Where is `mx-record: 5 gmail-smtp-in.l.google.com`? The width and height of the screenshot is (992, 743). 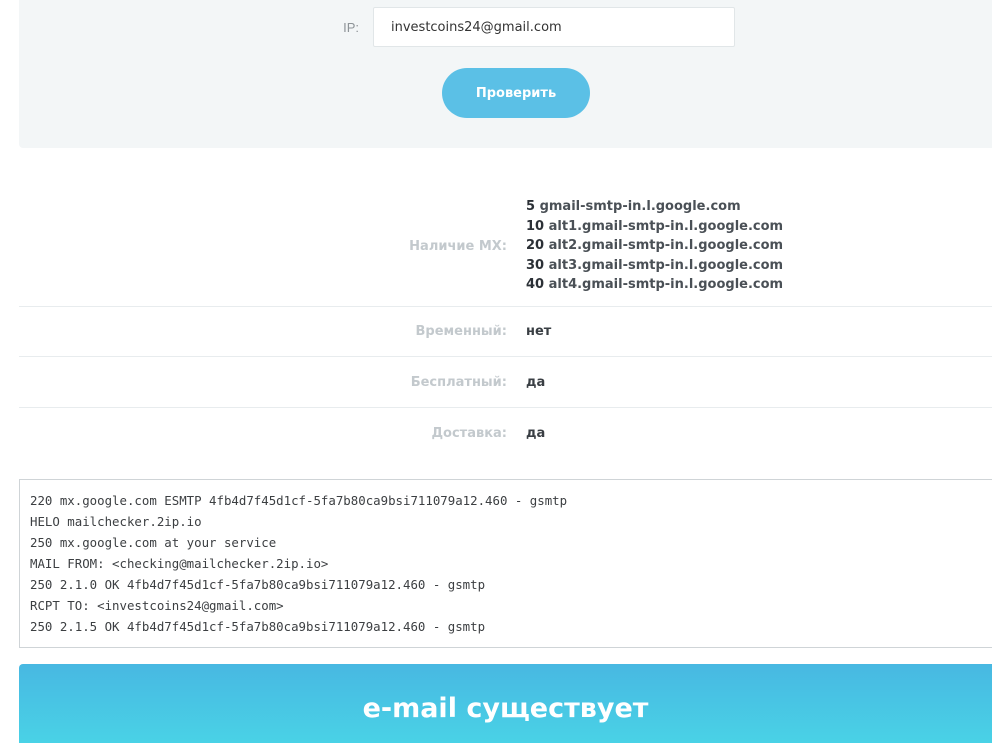
mx-record: 5 gmail-smtp-in.l.google.com is located at coordinates (654, 207).